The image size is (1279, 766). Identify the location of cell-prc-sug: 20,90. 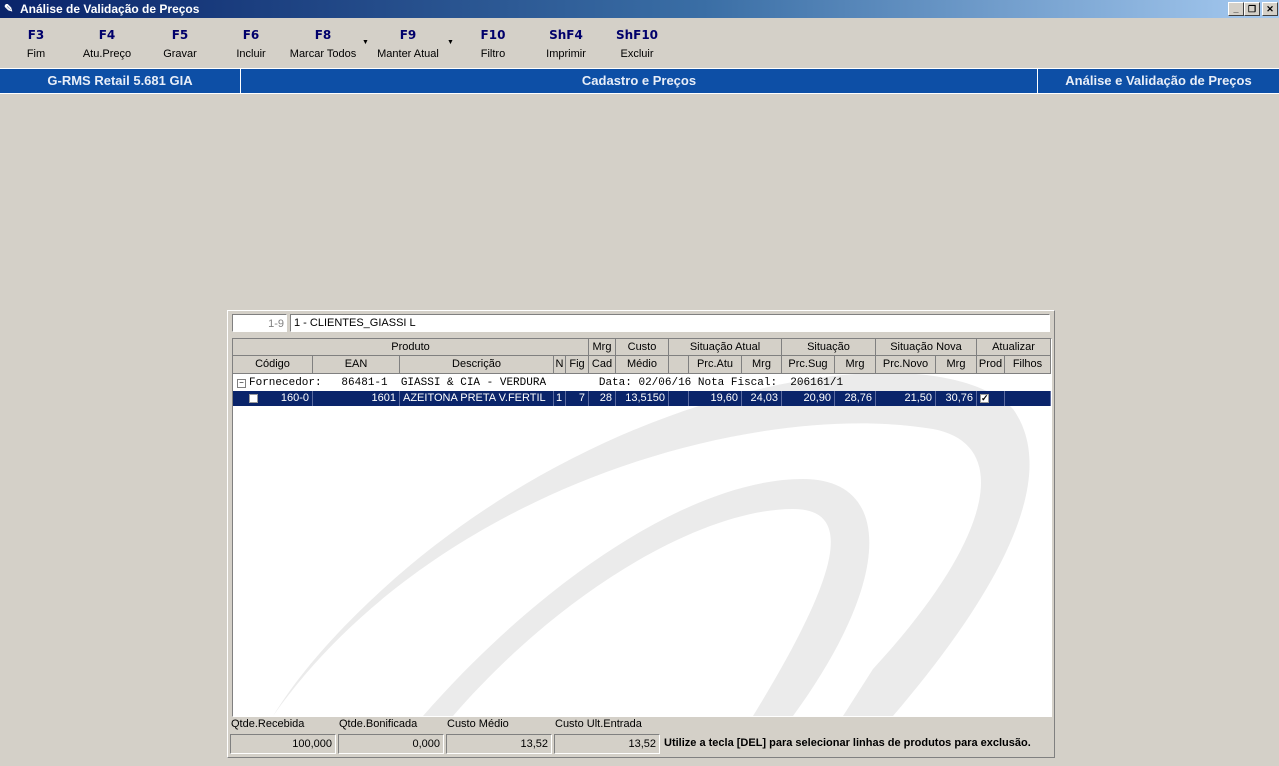
(808, 398).